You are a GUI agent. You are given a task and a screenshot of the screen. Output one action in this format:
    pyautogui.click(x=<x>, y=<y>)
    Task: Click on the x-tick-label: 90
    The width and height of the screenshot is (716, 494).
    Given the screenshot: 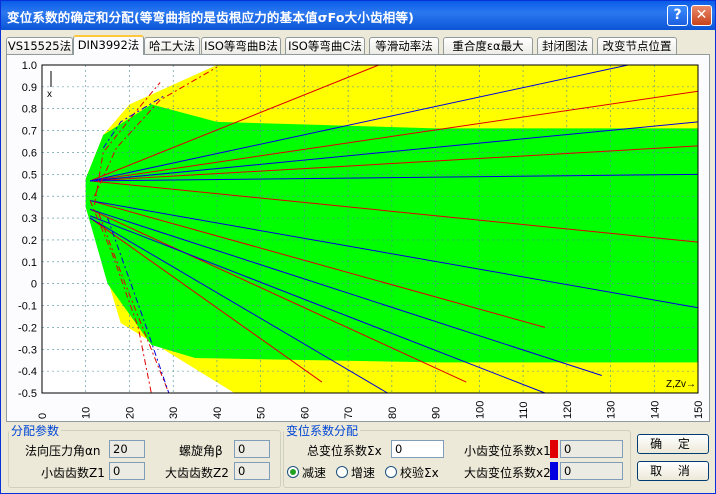 What is the action you would take?
    pyautogui.click(x=437, y=413)
    